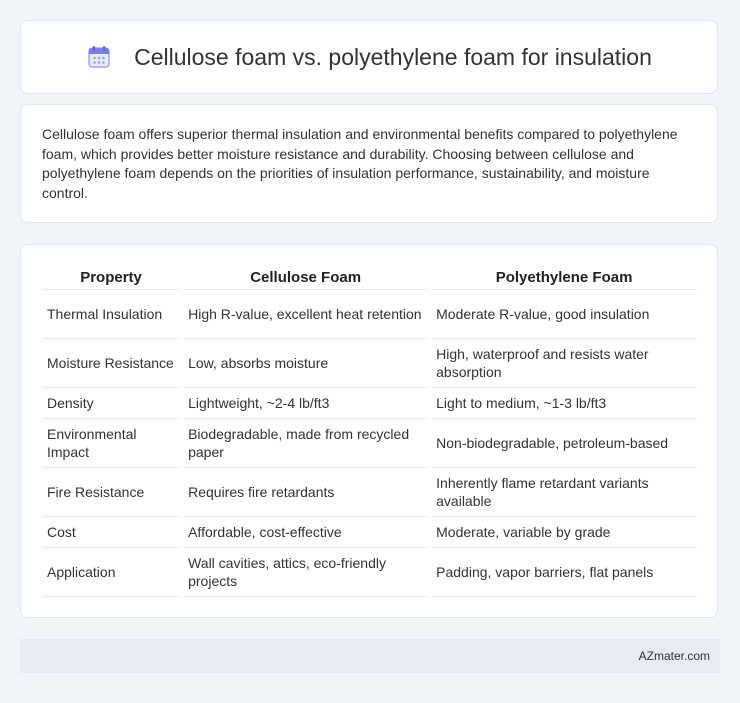 The height and width of the screenshot is (703, 740). I want to click on polyethylene-cell: Moderate R-value, good insulation, so click(564, 314).